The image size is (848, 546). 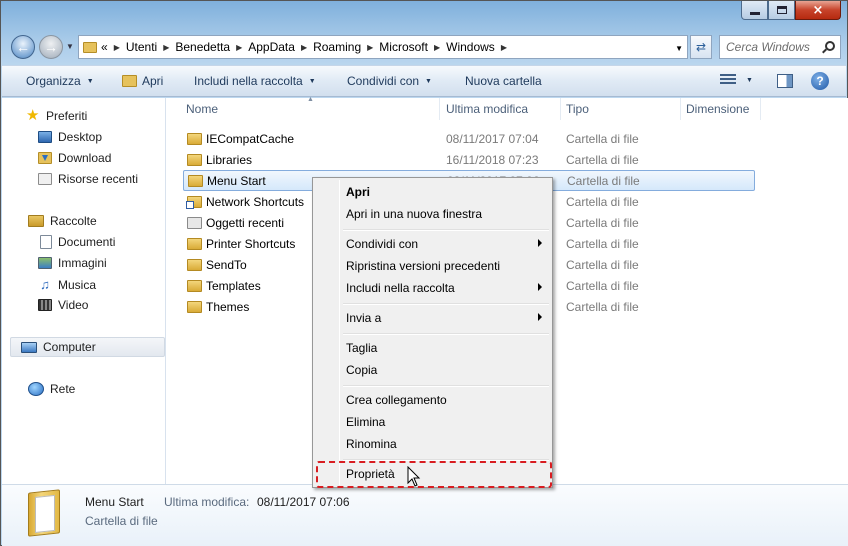 I want to click on sidebar-item-computer: Computer, so click(x=87, y=347).